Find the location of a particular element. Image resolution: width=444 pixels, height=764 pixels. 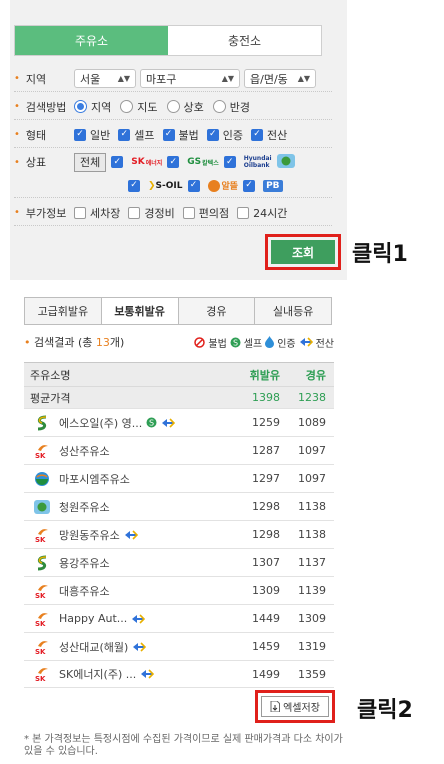

check-brand-hyundai: ✓ is located at coordinates (231, 162).